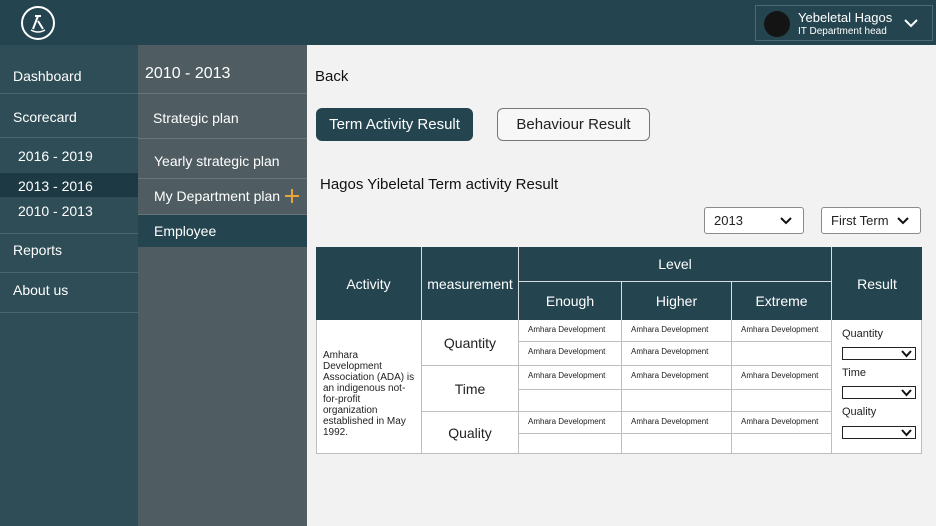 The height and width of the screenshot is (526, 936). Describe the element at coordinates (185, 231) in the screenshot. I see `subnav-item-label: Employee` at that location.